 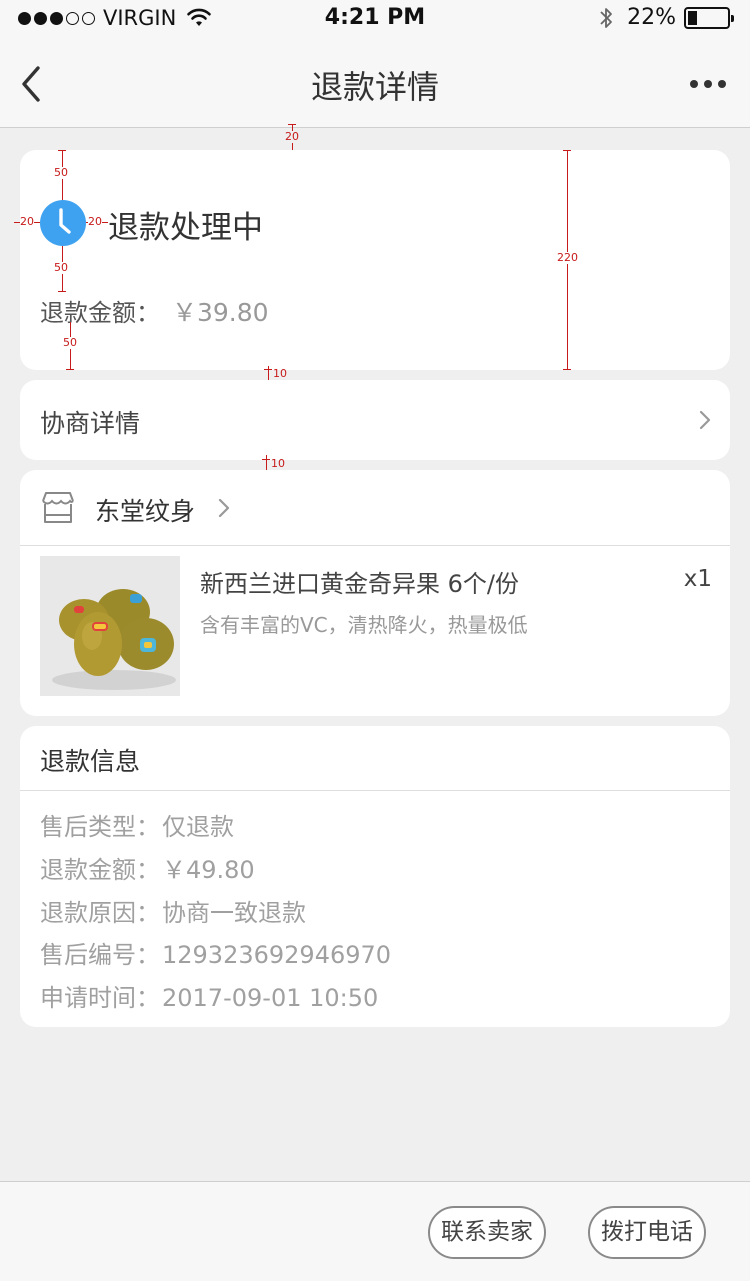 I want to click on product-description: 含有丰富的VC，清热降火，热量极低, so click(x=364, y=625).